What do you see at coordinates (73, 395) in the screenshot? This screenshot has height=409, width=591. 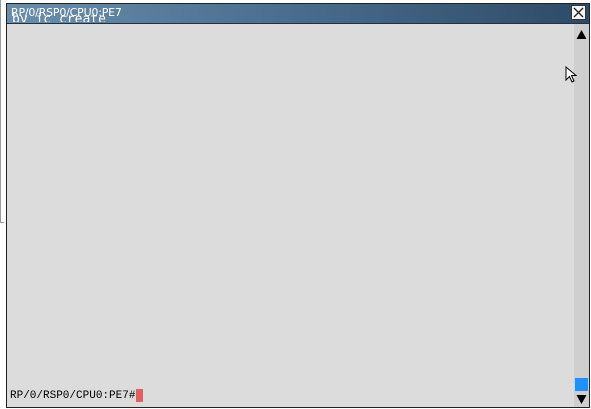 I see `command-prompt: RP/0/RSP0/CPU0:PE7#` at bounding box center [73, 395].